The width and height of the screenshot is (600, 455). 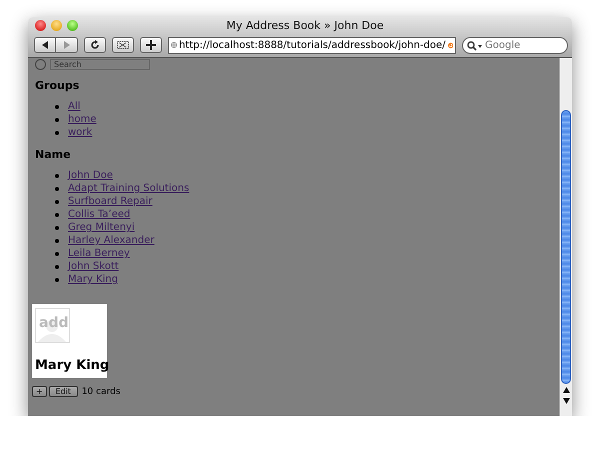 What do you see at coordinates (90, 175) in the screenshot?
I see `contact-link: John Doe` at bounding box center [90, 175].